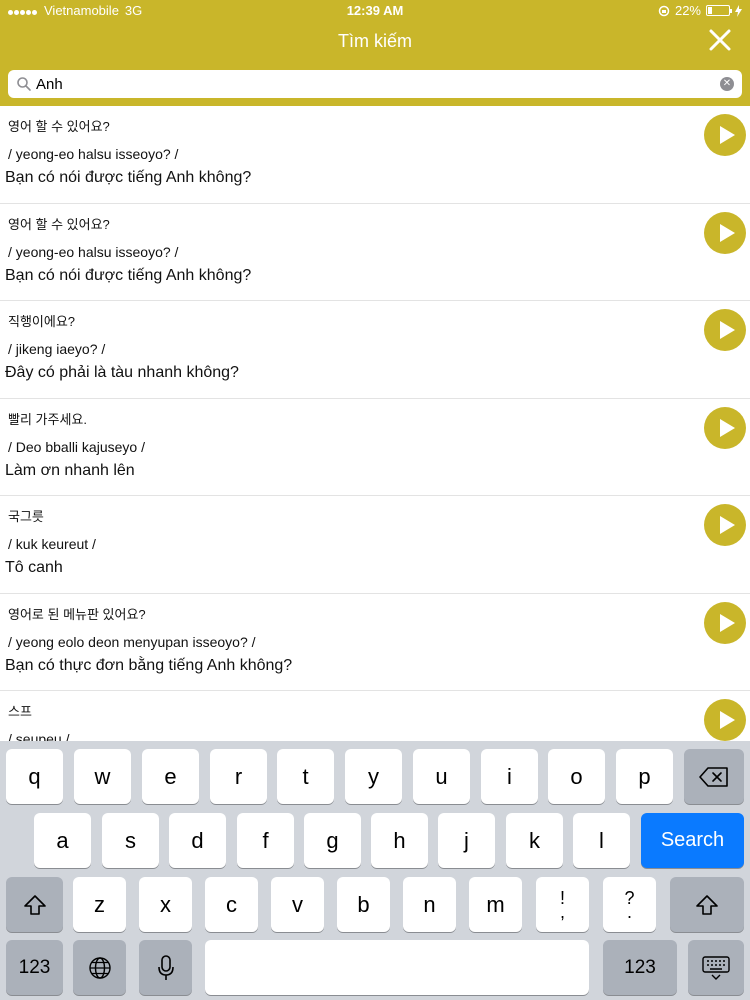 The width and height of the screenshot is (750, 1000). I want to click on key-c: c, so click(231, 904).